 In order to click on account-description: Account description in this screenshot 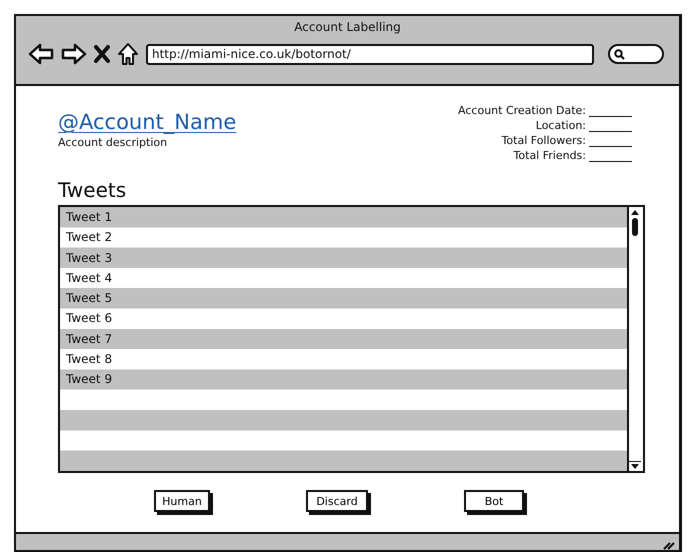, I will do `click(113, 142)`.